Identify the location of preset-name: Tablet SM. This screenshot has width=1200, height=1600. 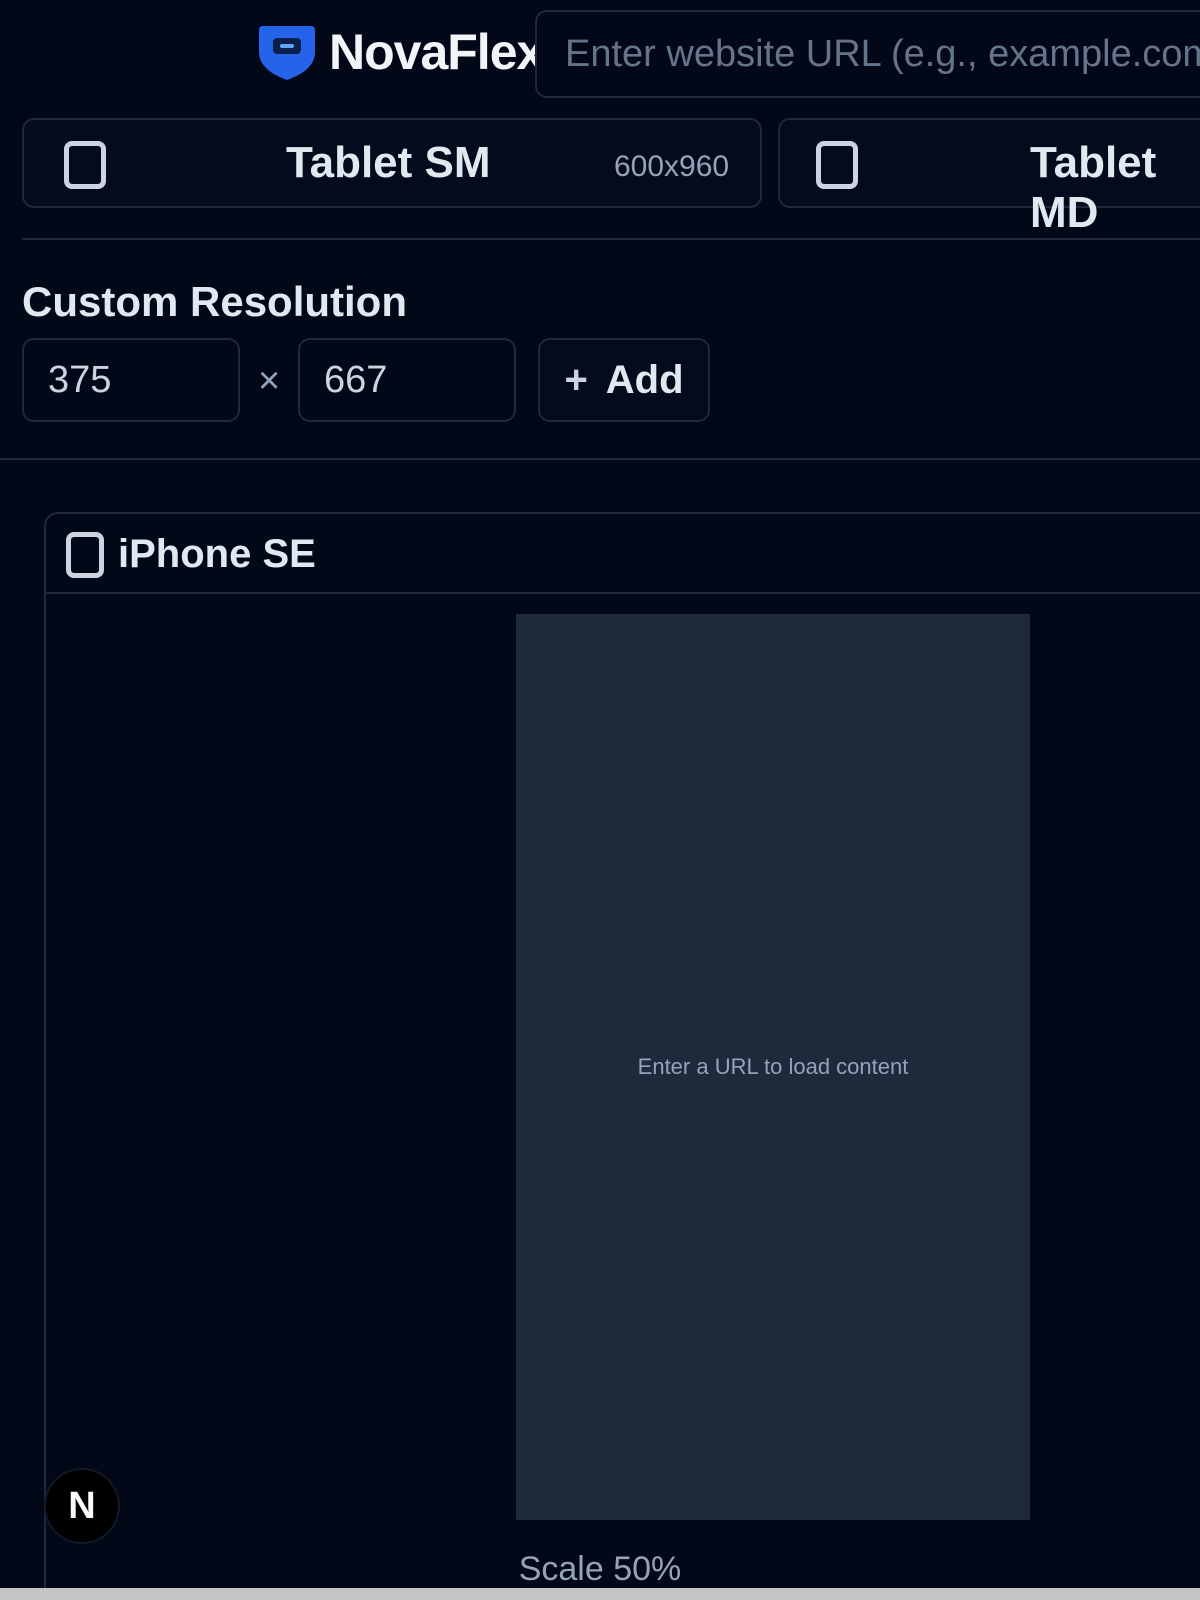
(388, 162).